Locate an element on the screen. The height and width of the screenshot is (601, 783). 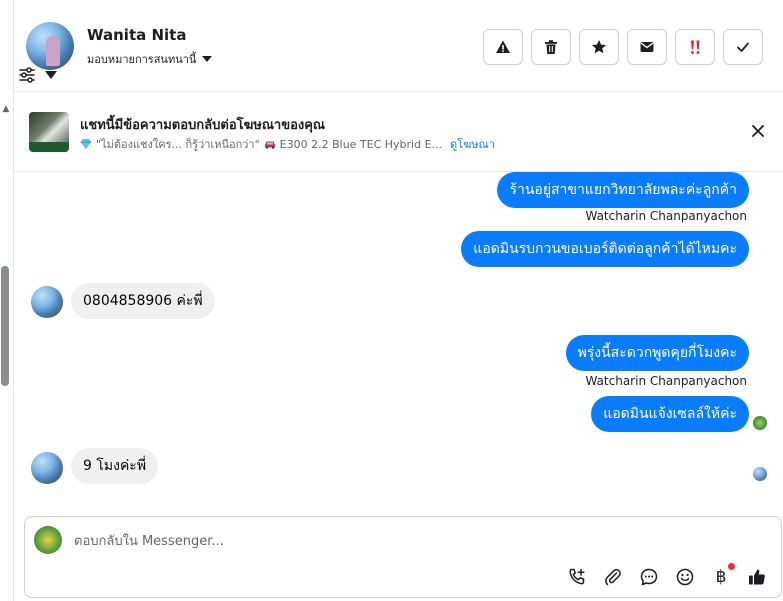
payment-button: ฿ is located at coordinates (722, 576).